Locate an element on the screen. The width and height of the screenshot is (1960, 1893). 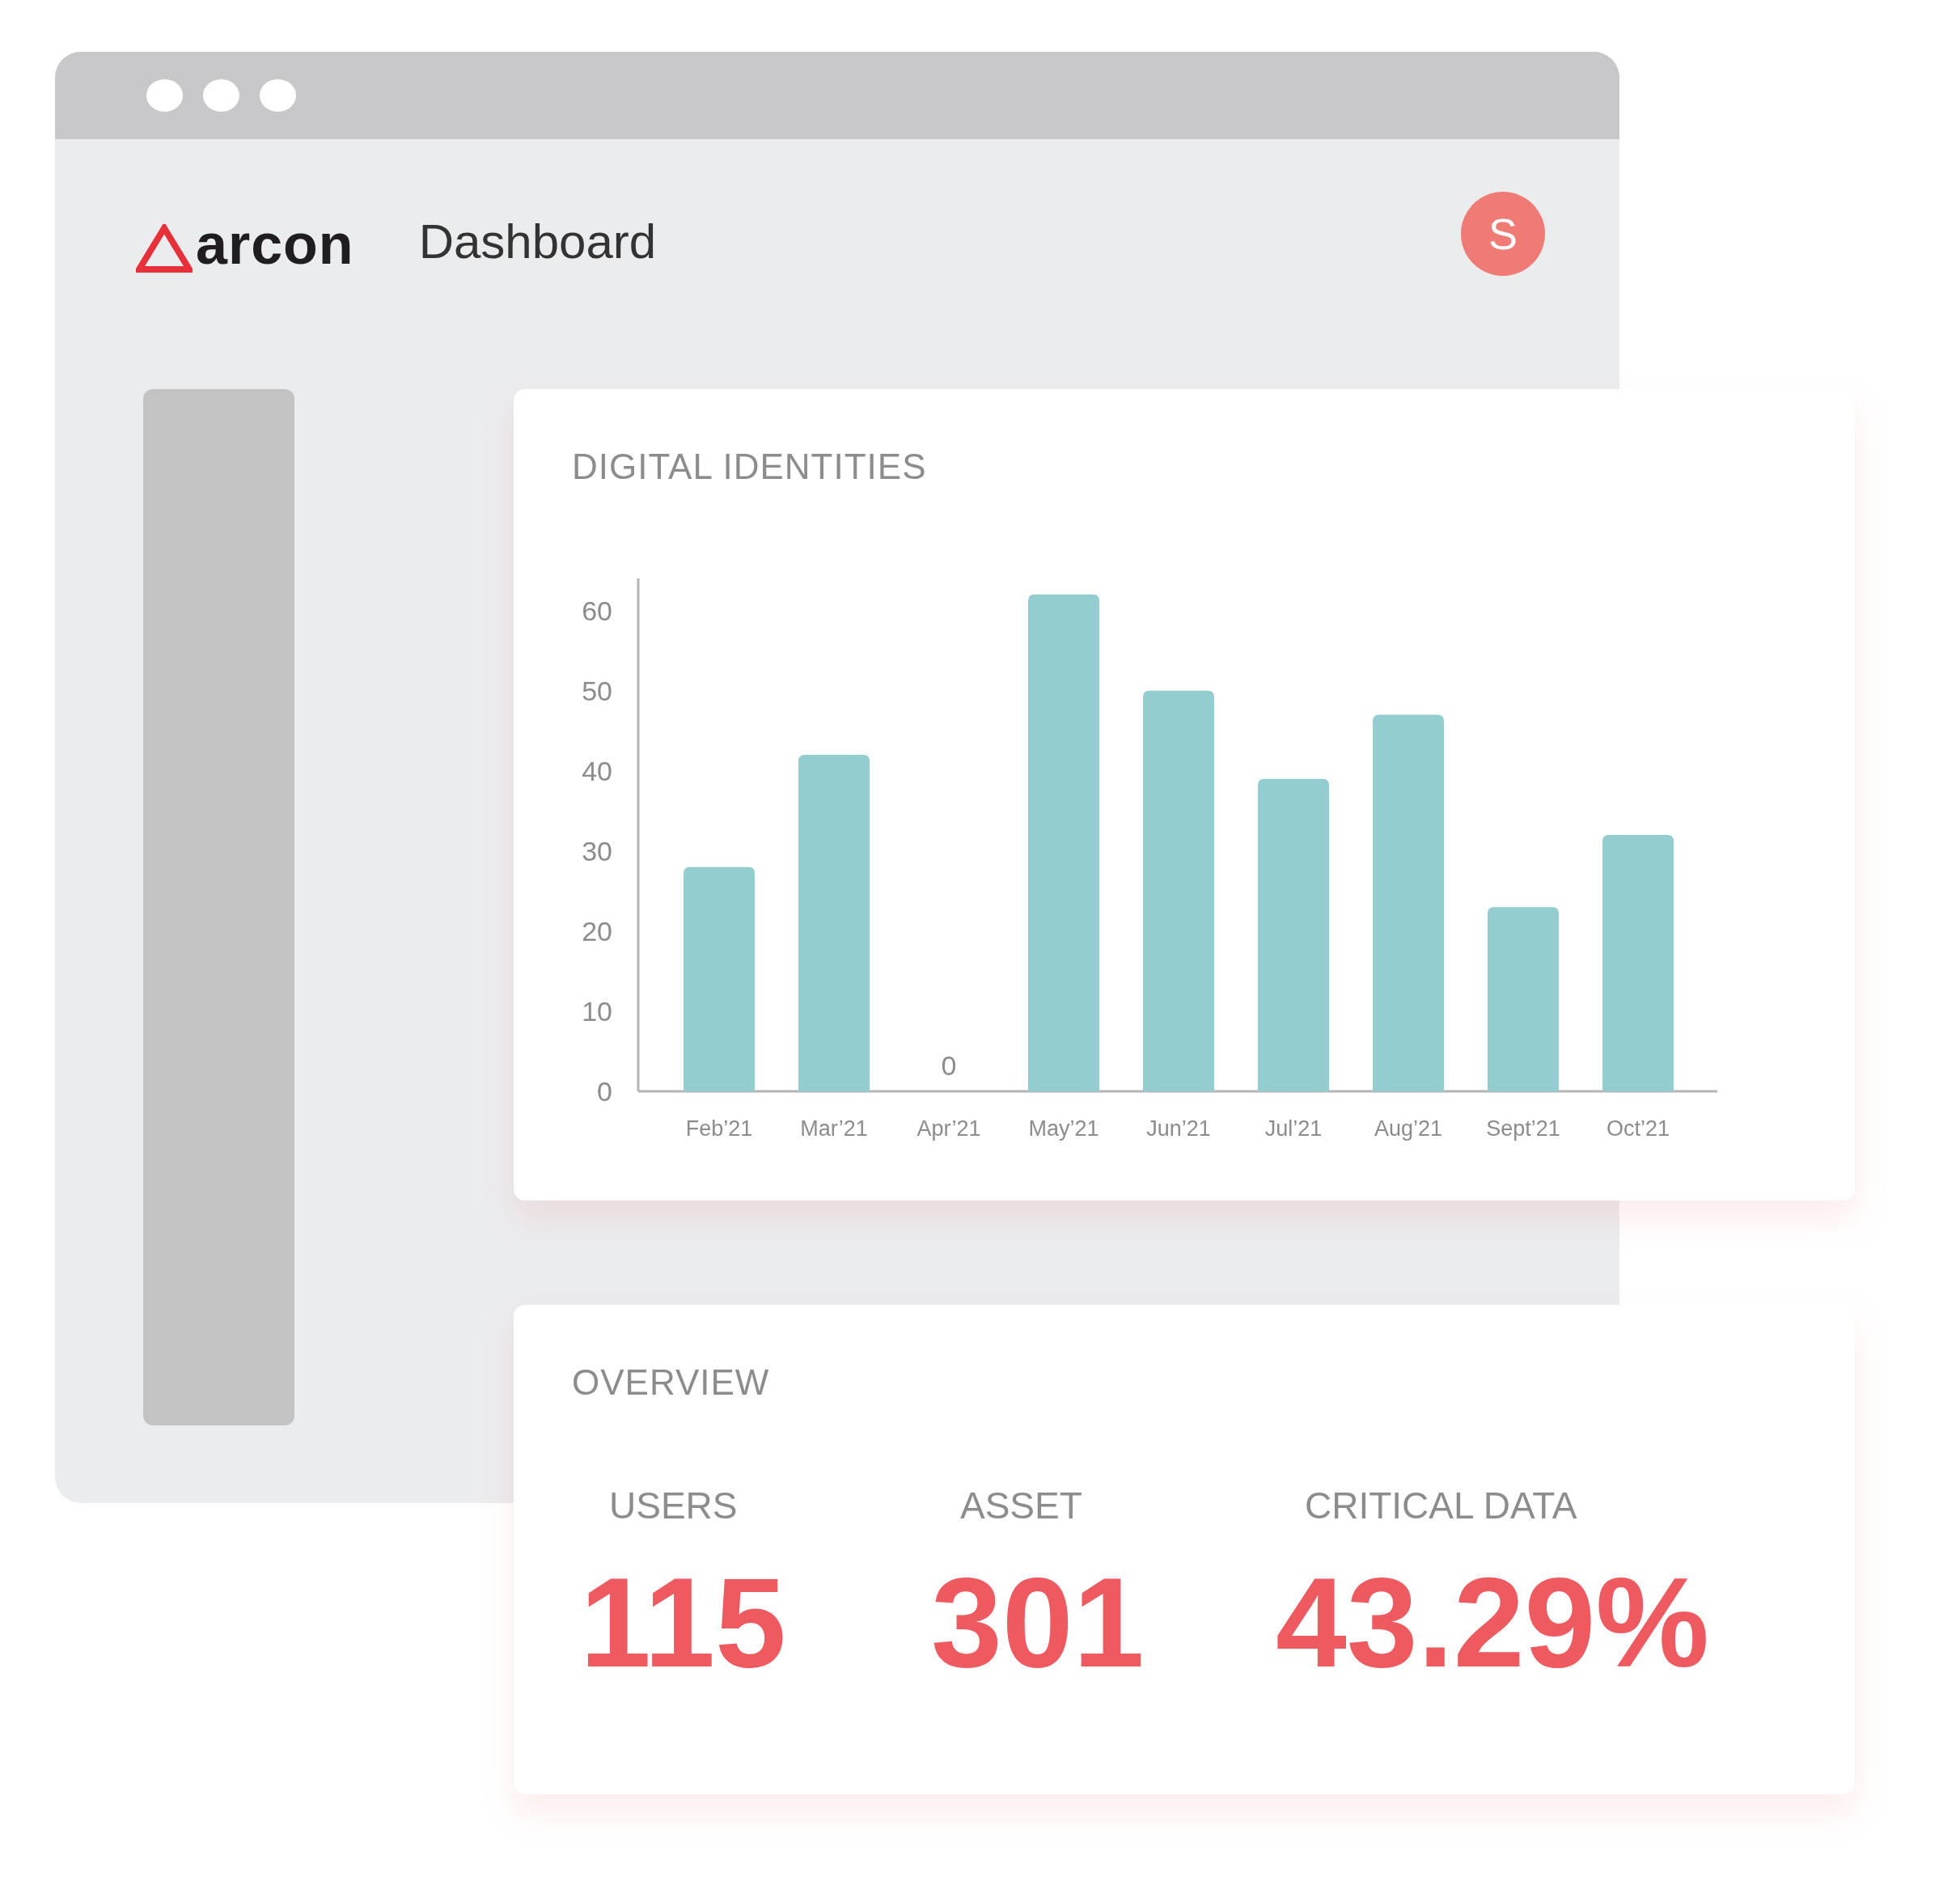
y-tick-label: 40 is located at coordinates (597, 770).